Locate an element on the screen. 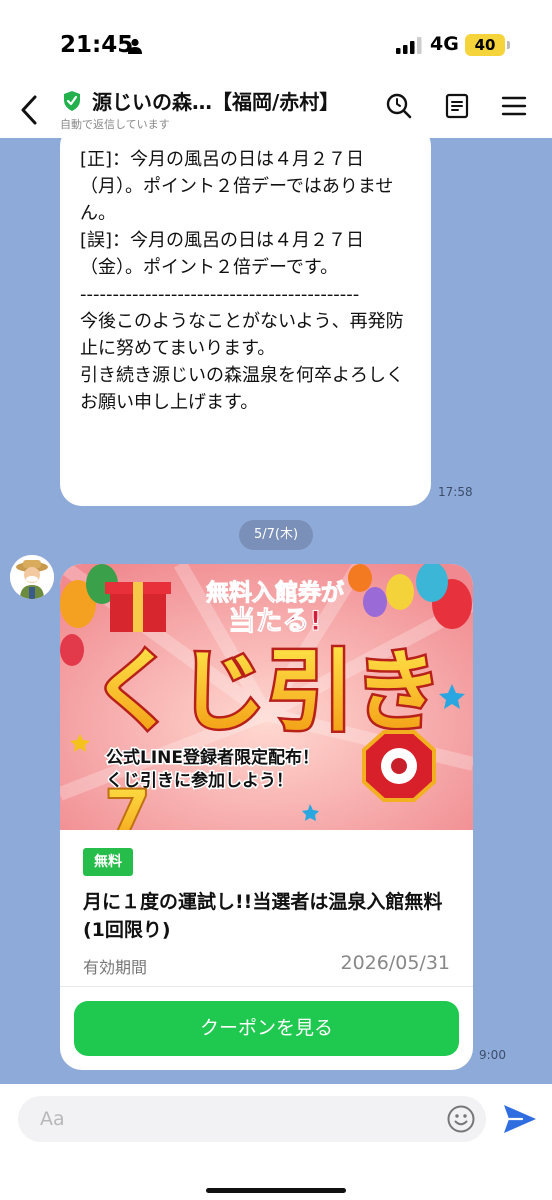  message-timestamp: 17:58 is located at coordinates (455, 492).